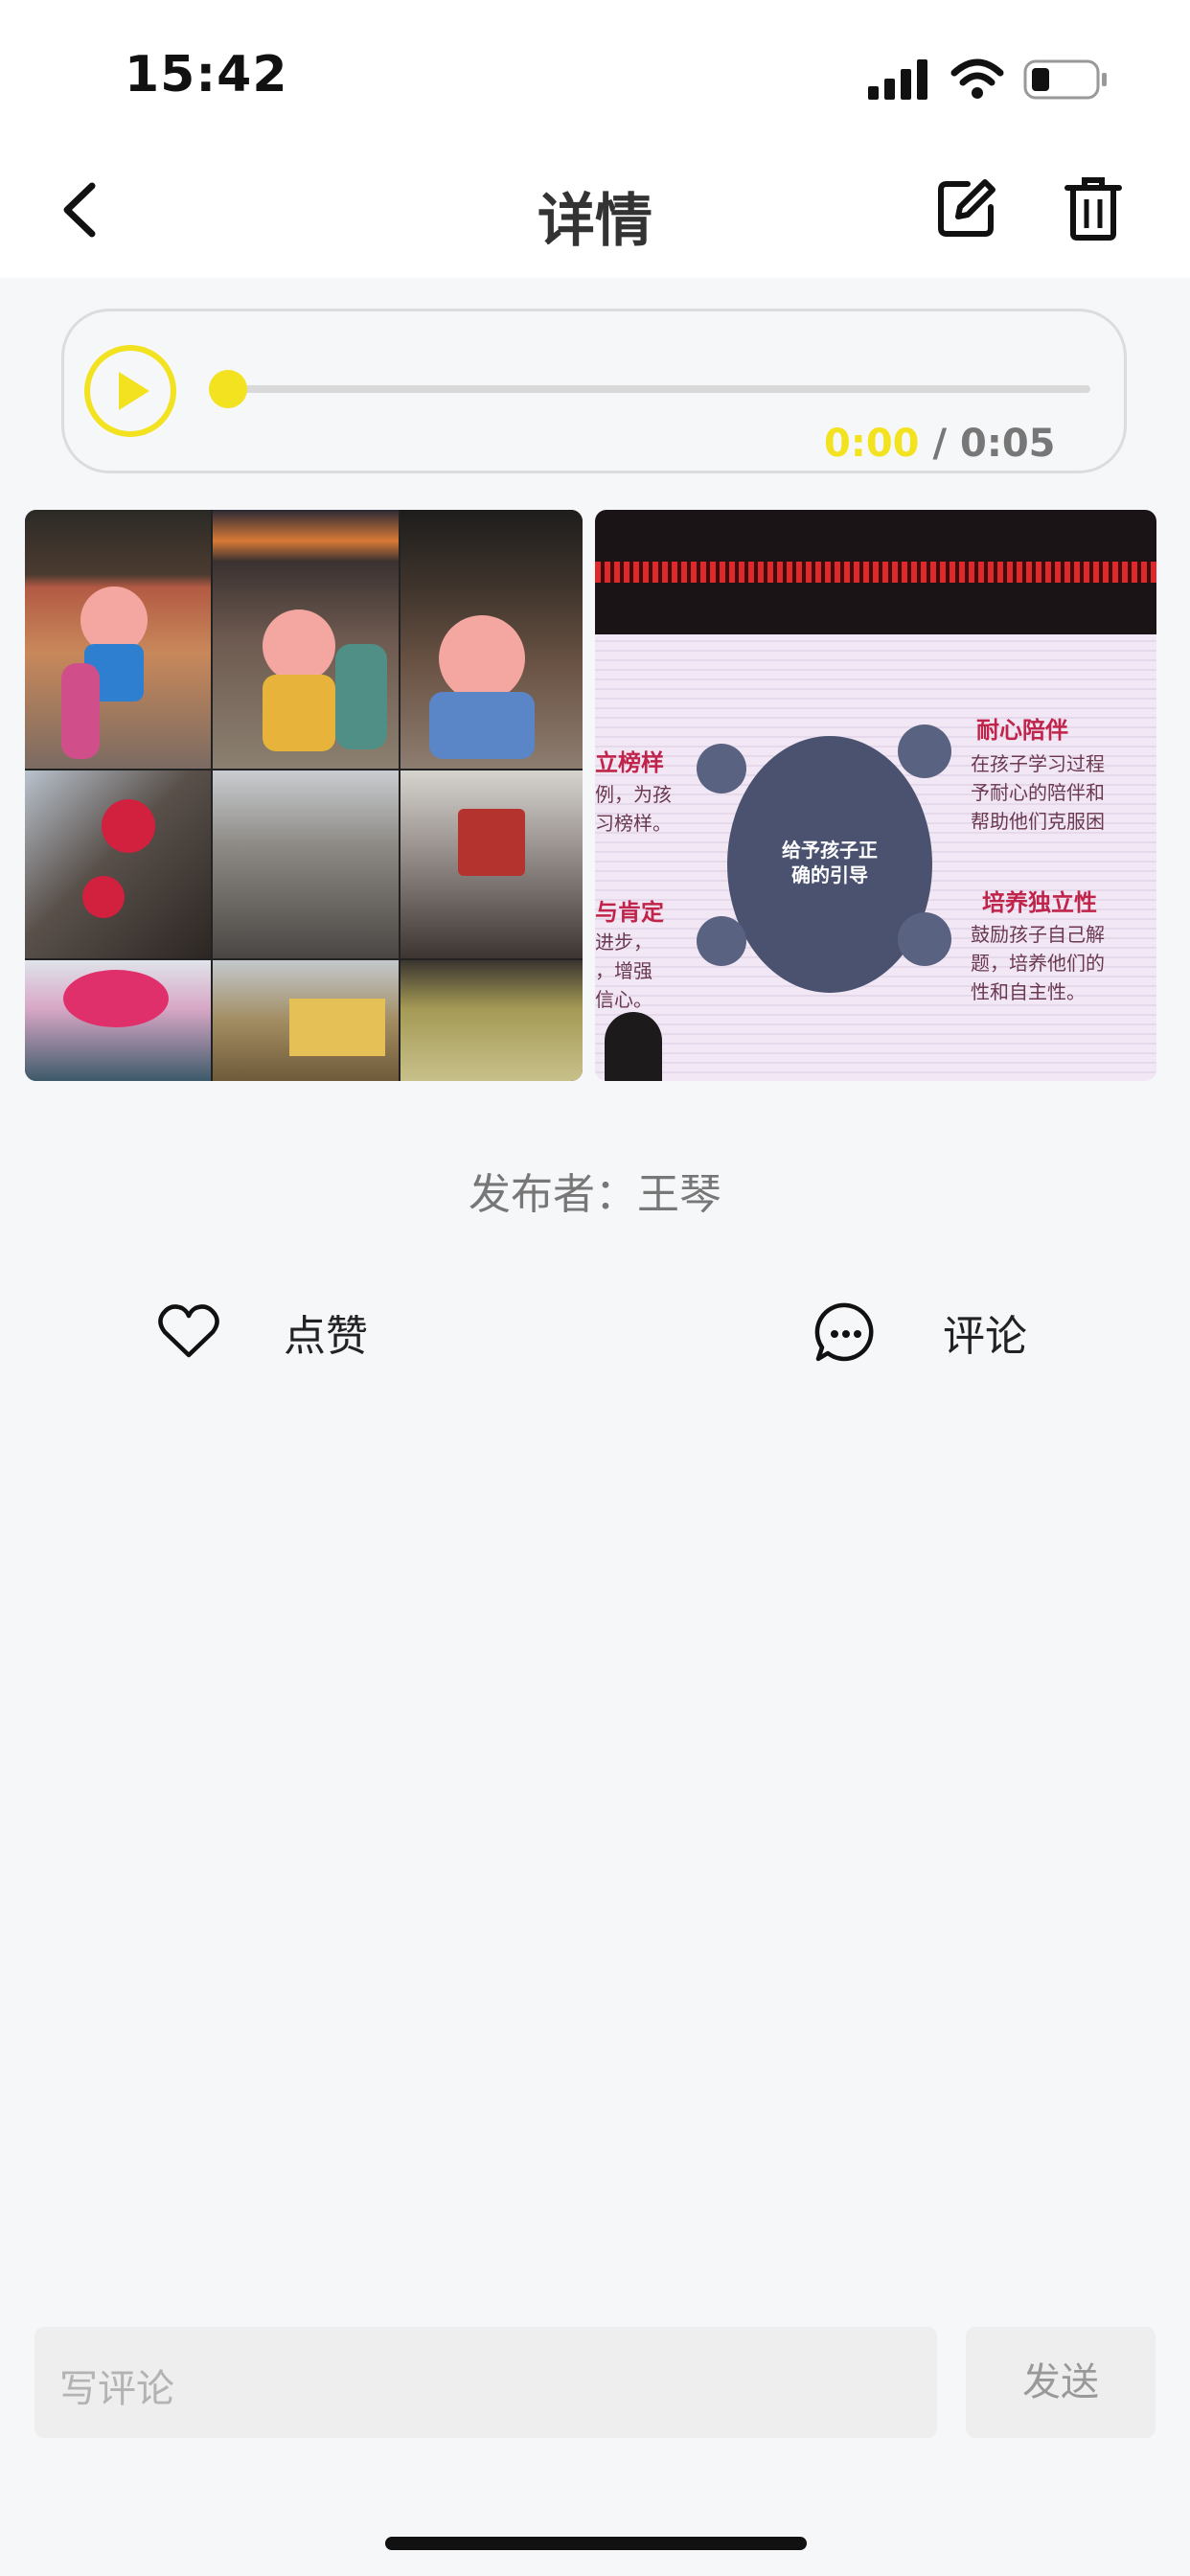 The height and width of the screenshot is (2576, 1190). I want to click on slide-text-line: 帮助他们克服困, so click(1038, 821).